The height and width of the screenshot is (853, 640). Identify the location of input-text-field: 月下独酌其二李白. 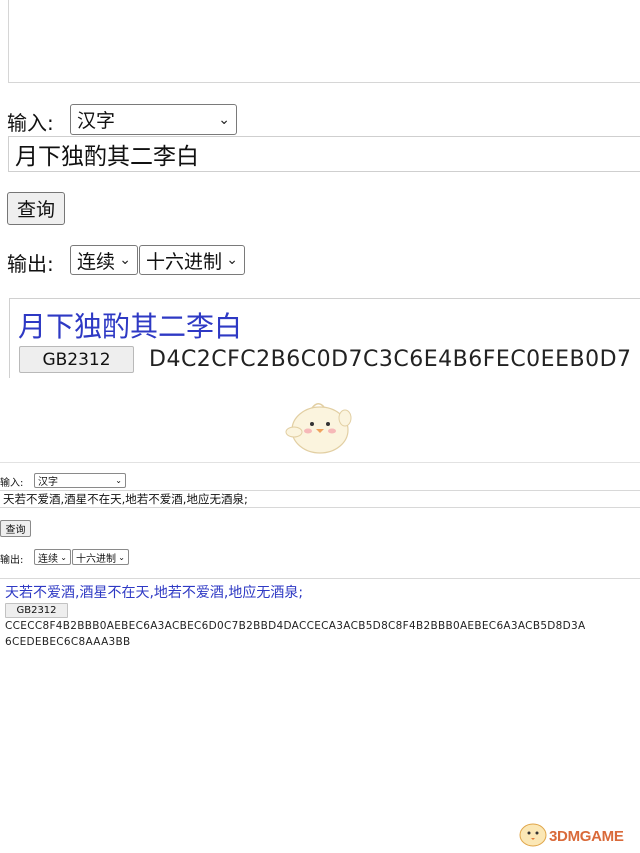
(324, 154).